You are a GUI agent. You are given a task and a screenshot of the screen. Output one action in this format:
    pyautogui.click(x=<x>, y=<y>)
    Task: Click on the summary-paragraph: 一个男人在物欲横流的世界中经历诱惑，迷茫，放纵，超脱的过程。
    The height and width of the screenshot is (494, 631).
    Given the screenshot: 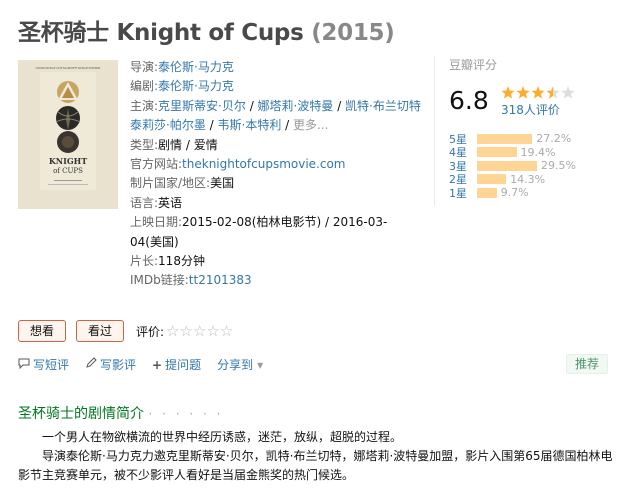 What is the action you would take?
    pyautogui.click(x=222, y=437)
    